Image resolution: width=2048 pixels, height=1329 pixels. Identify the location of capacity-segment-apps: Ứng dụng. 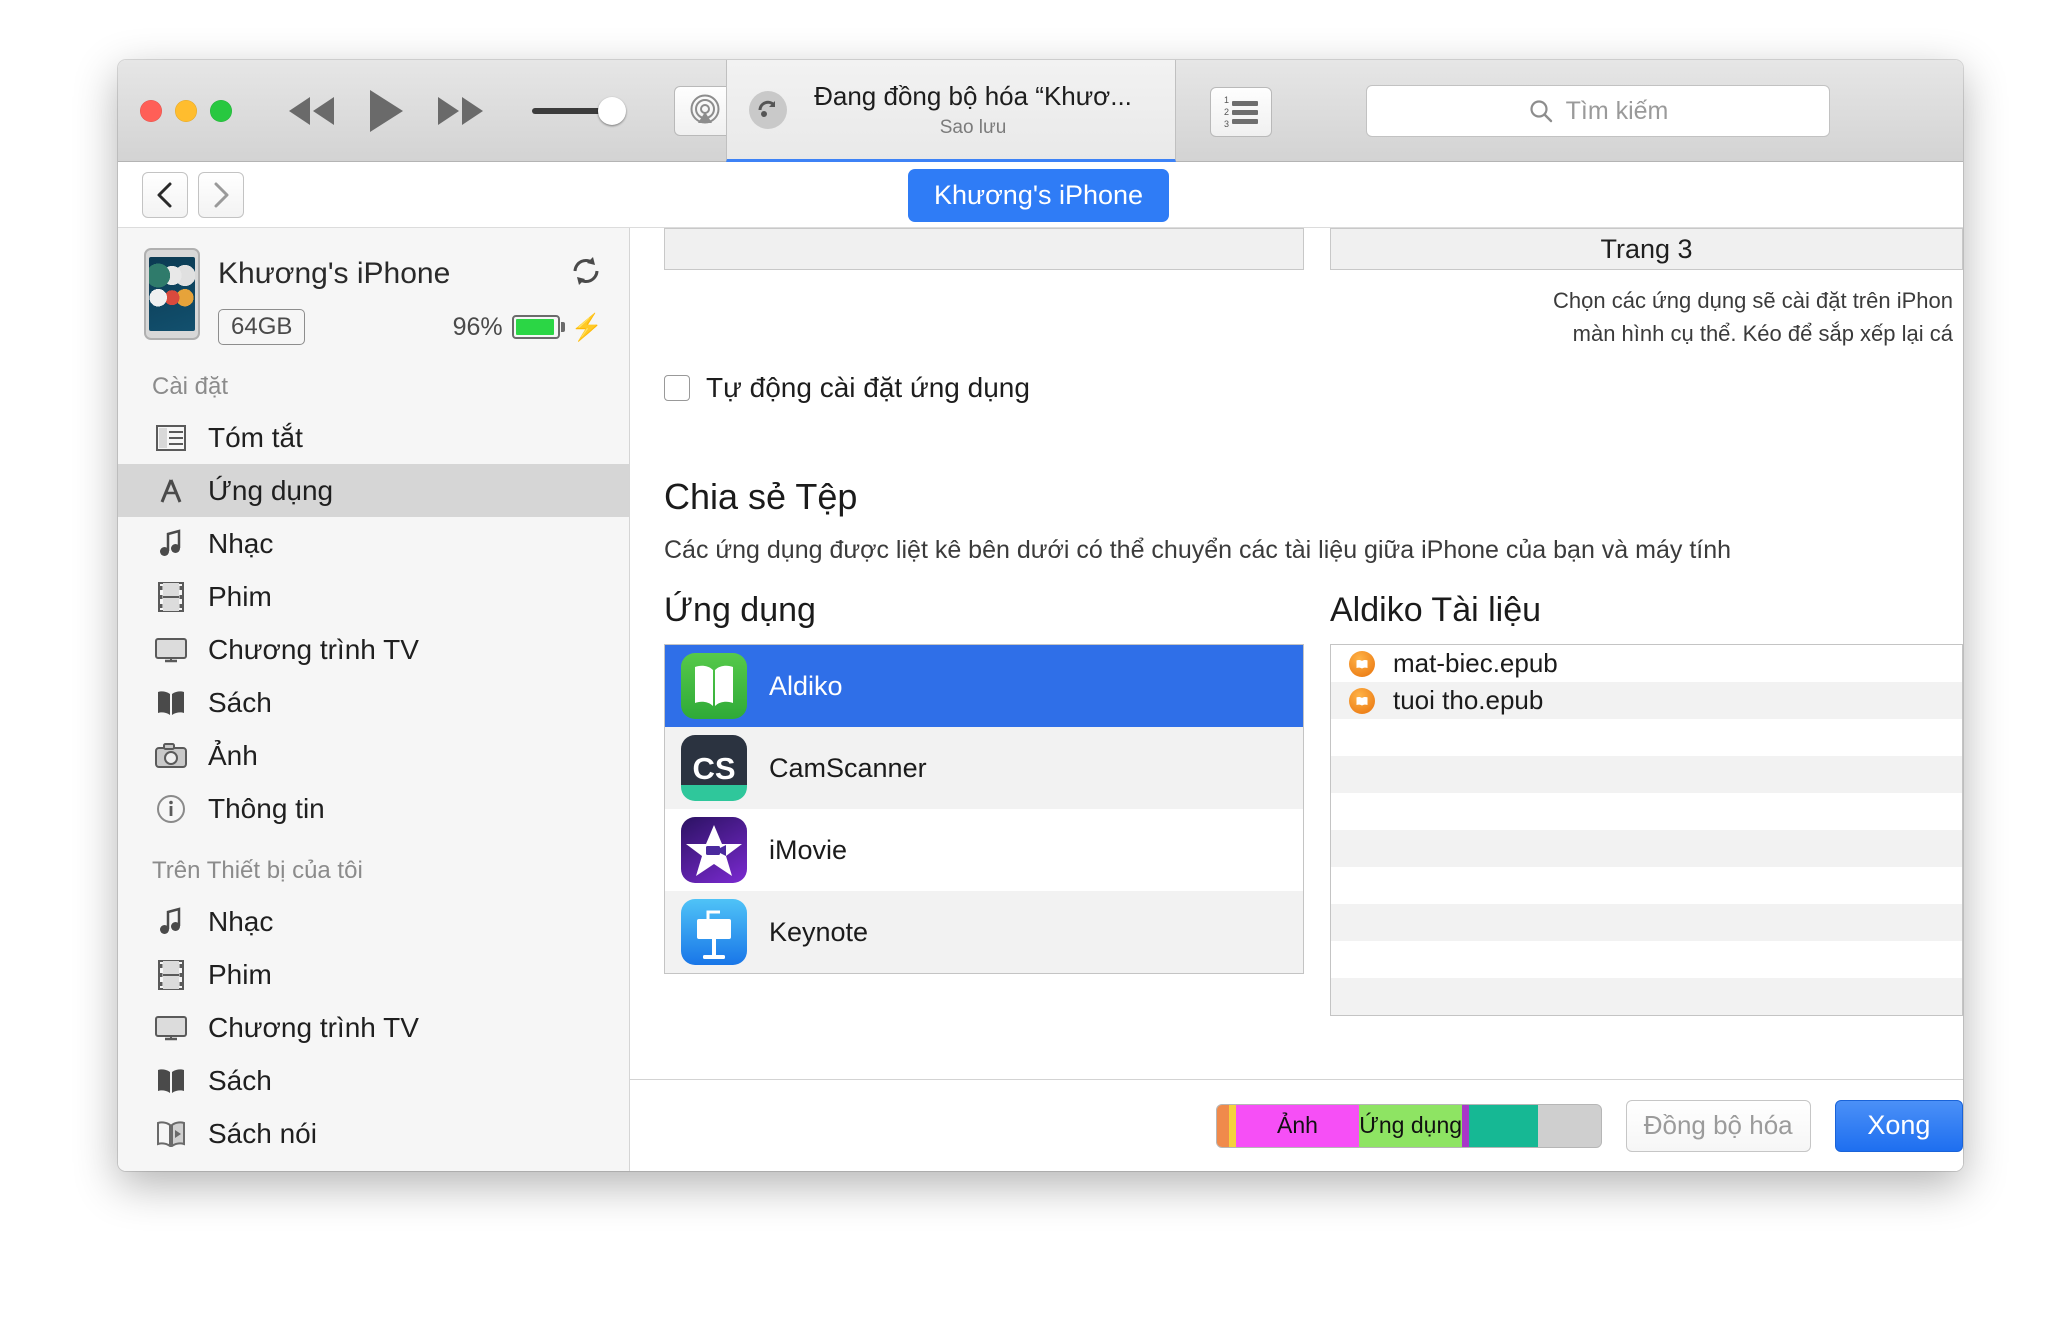
(1410, 1125).